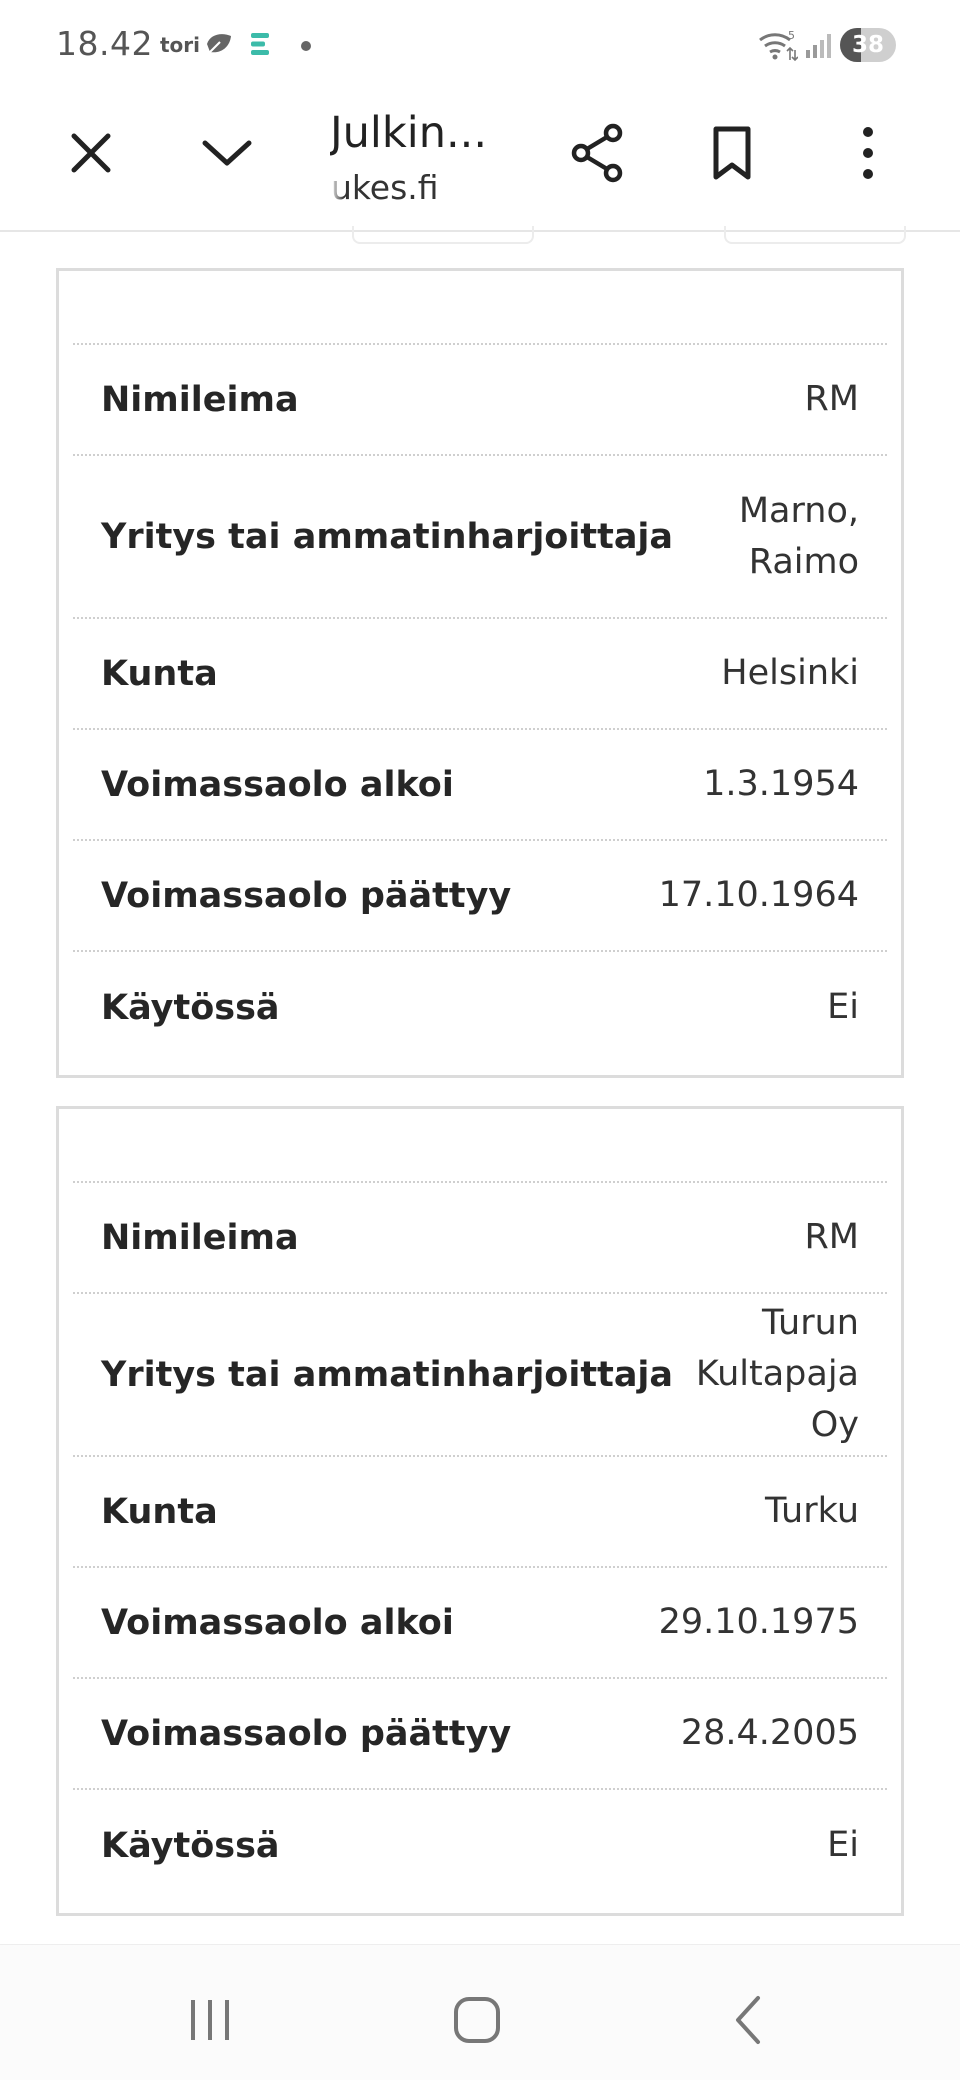 Image resolution: width=960 pixels, height=2080 pixels. I want to click on row-kunta: Kunta Turku, so click(480, 1512).